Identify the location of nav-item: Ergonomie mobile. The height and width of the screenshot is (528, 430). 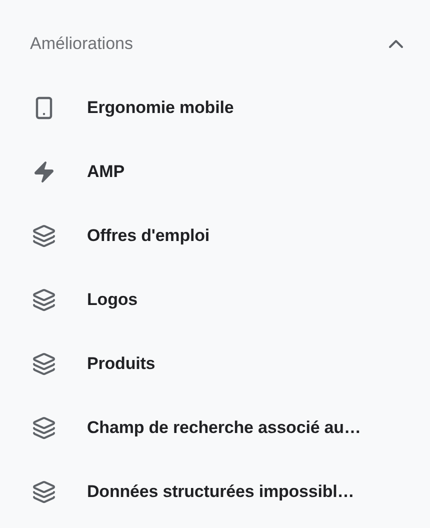
(160, 108).